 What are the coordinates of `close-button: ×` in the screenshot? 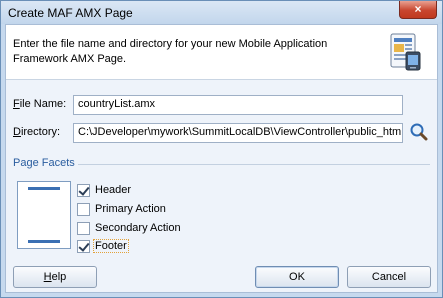 It's located at (418, 10).